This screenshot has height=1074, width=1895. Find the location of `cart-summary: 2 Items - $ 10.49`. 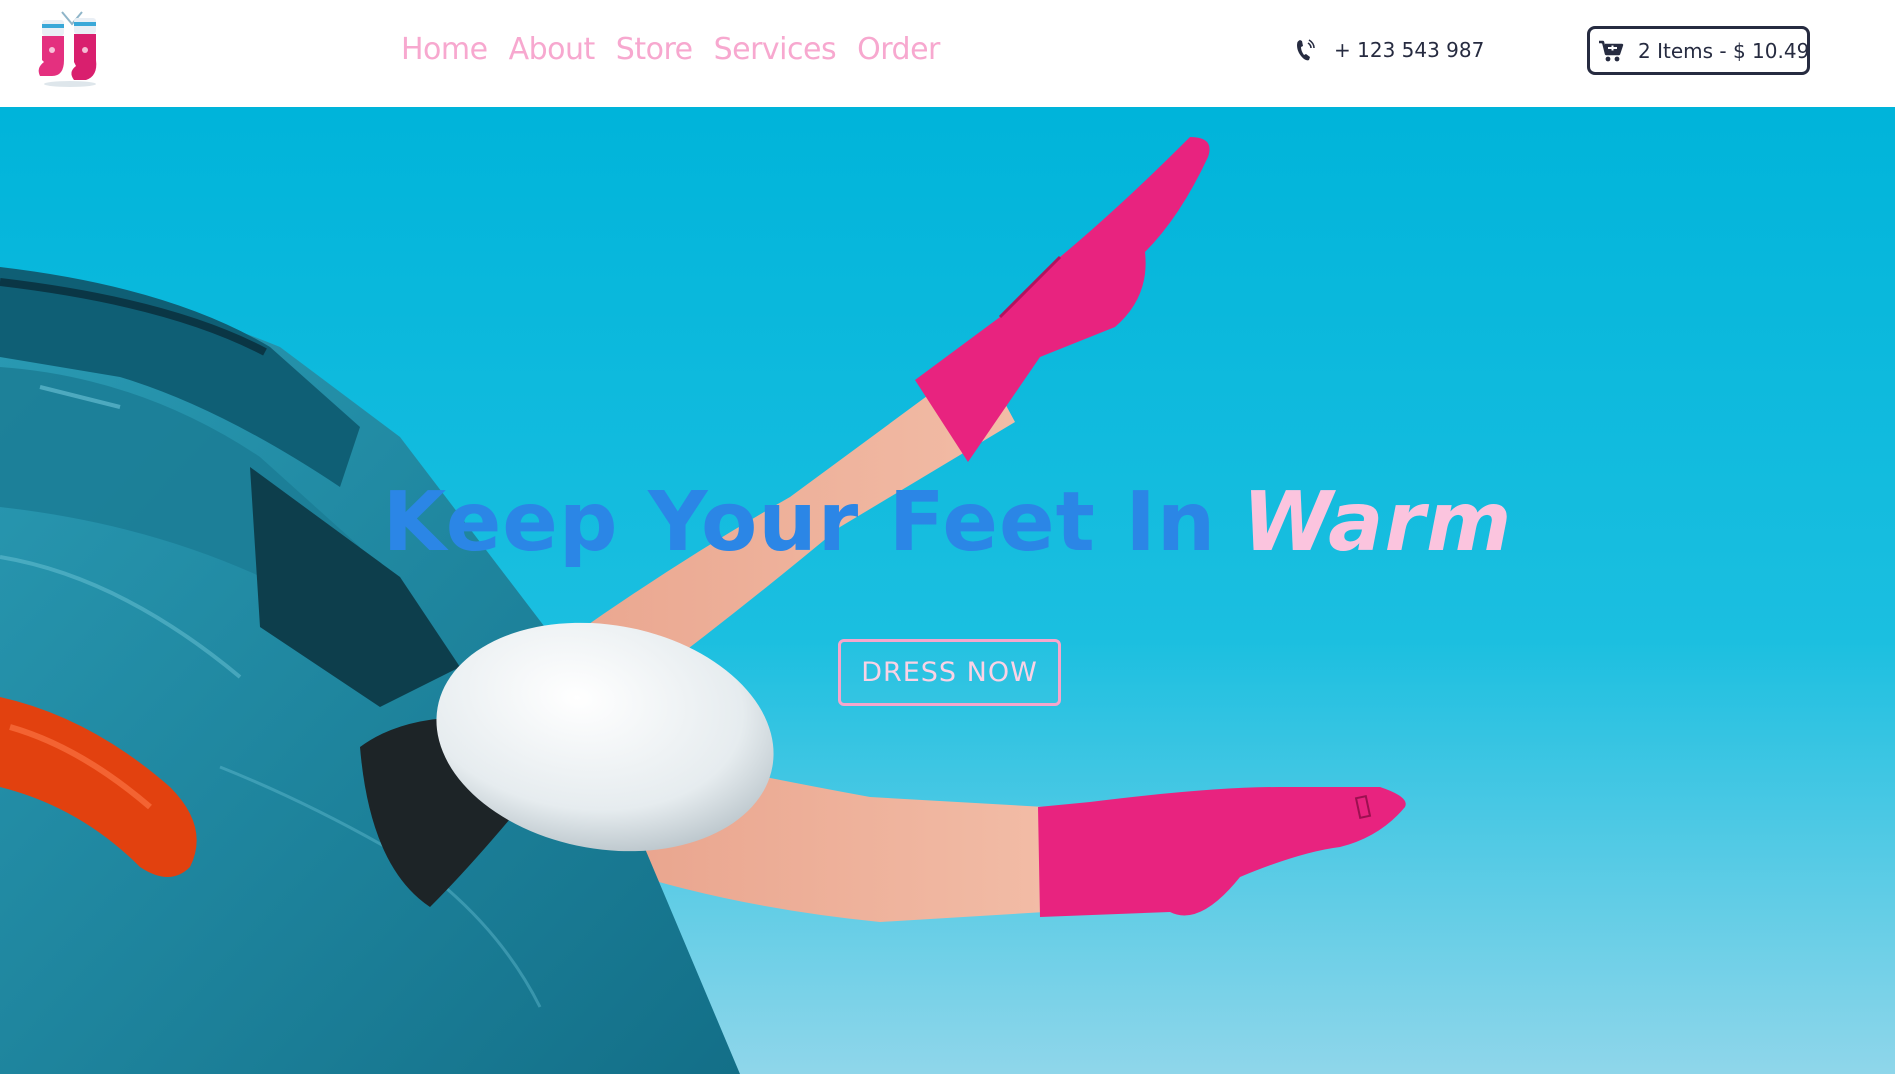

cart-summary: 2 Items - $ 10.49 is located at coordinates (1724, 50).